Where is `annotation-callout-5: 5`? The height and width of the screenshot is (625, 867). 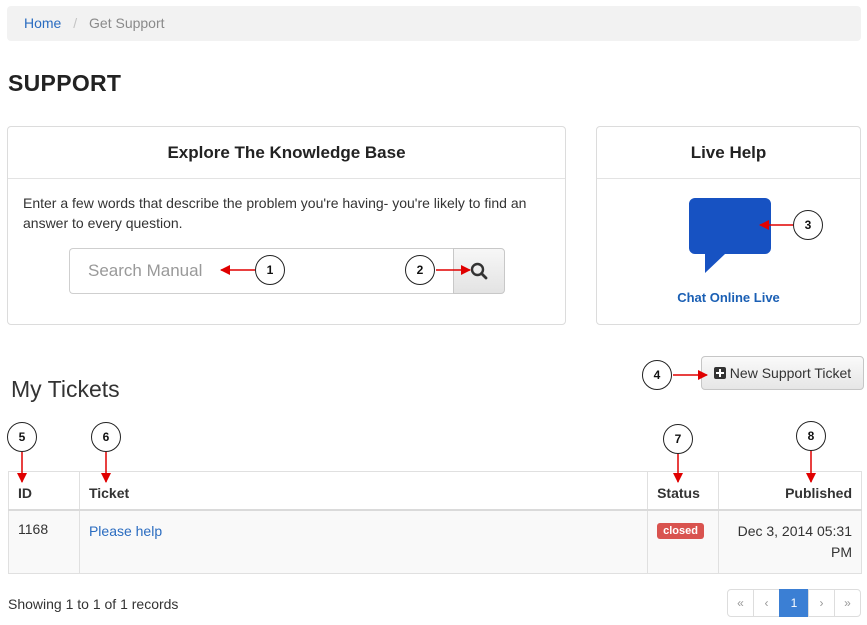
annotation-callout-5: 5 is located at coordinates (22, 437).